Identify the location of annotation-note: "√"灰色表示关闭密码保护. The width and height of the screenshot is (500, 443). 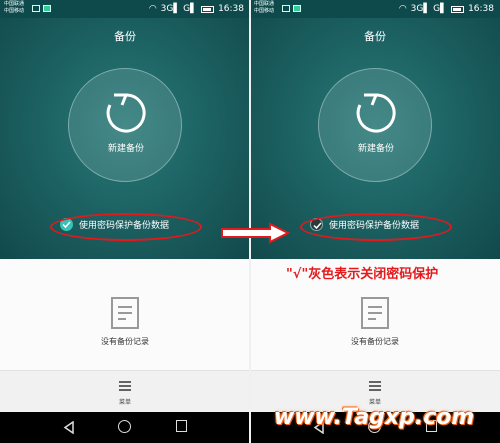
(362, 274).